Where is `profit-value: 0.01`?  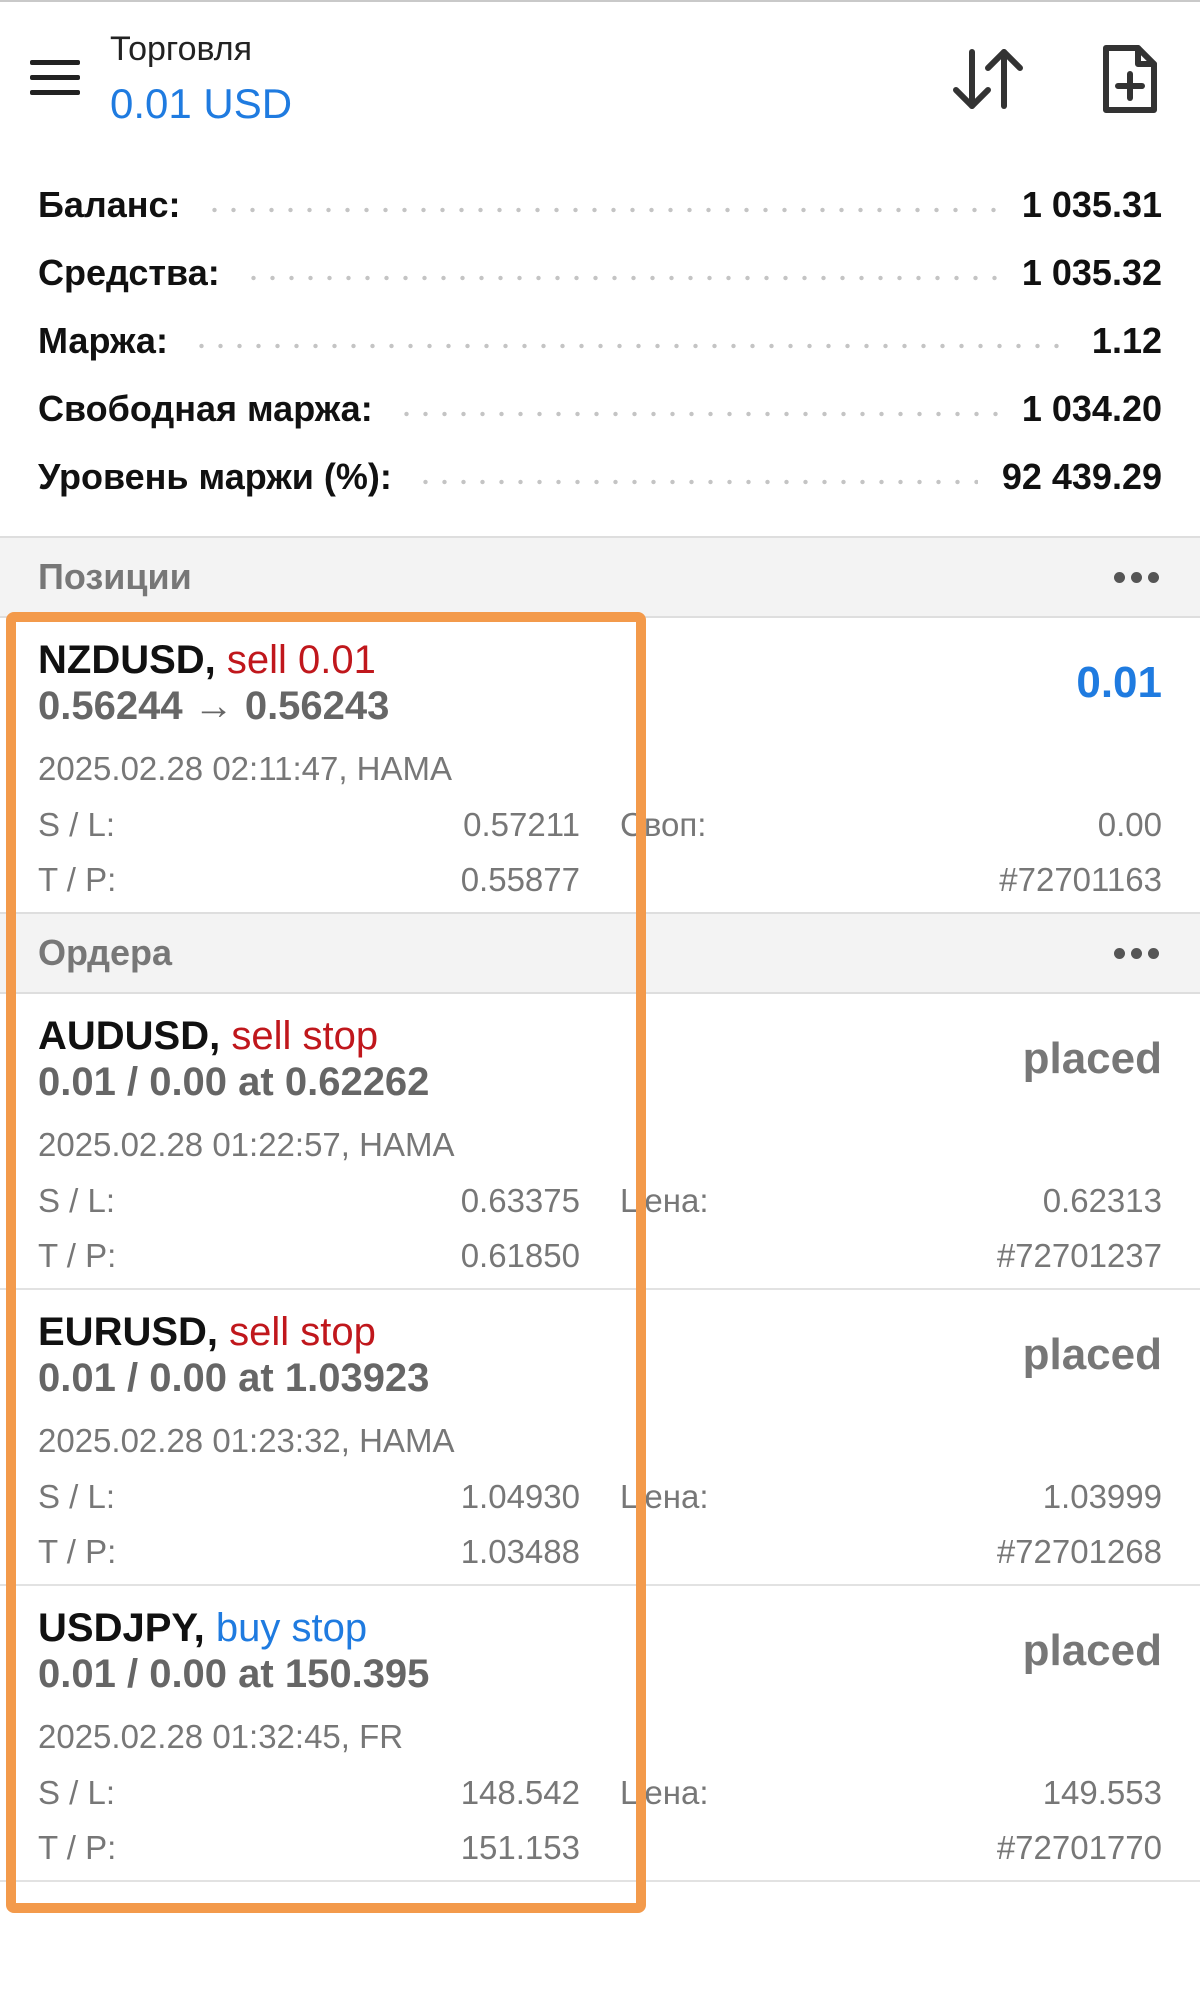
profit-value: 0.01 is located at coordinates (1119, 682).